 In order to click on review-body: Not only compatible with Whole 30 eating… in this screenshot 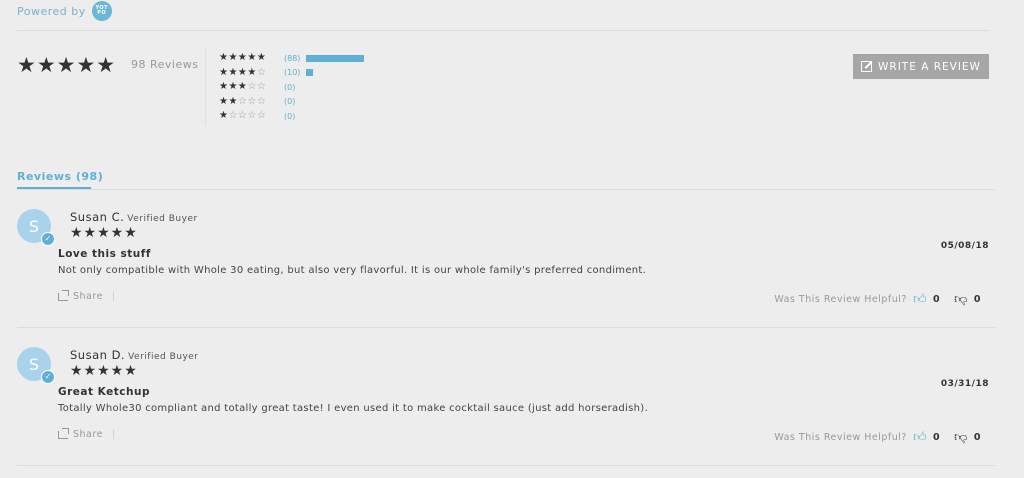, I will do `click(352, 270)`.